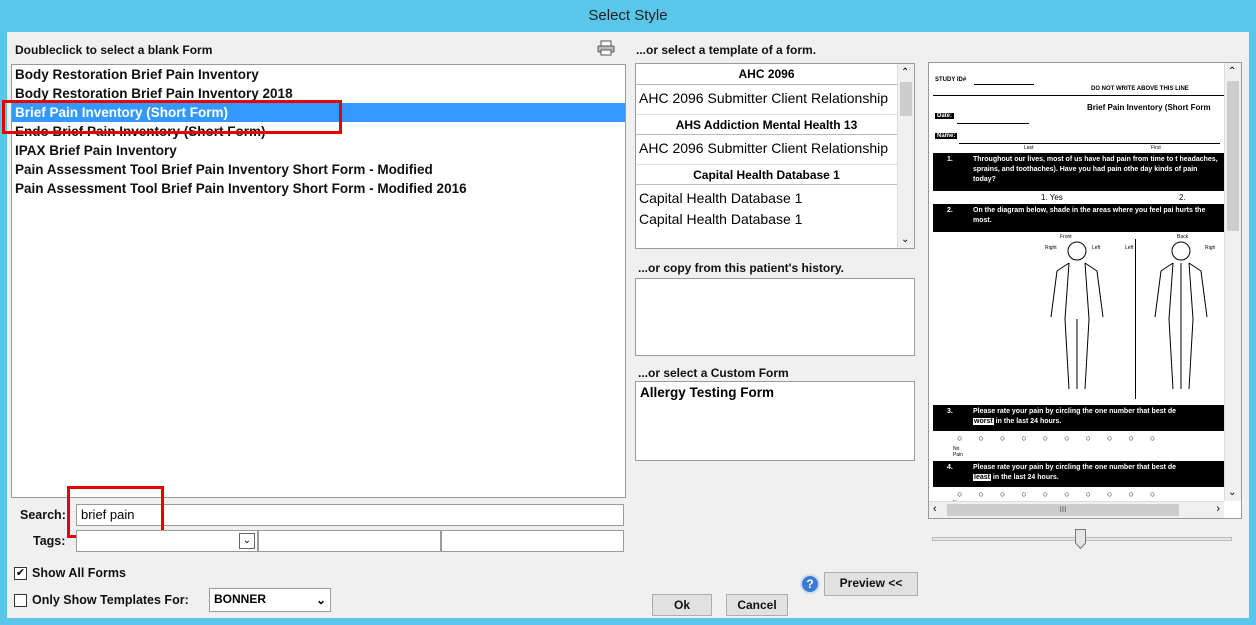  I want to click on only-templates-label: Only Show Templates For:, so click(110, 600).